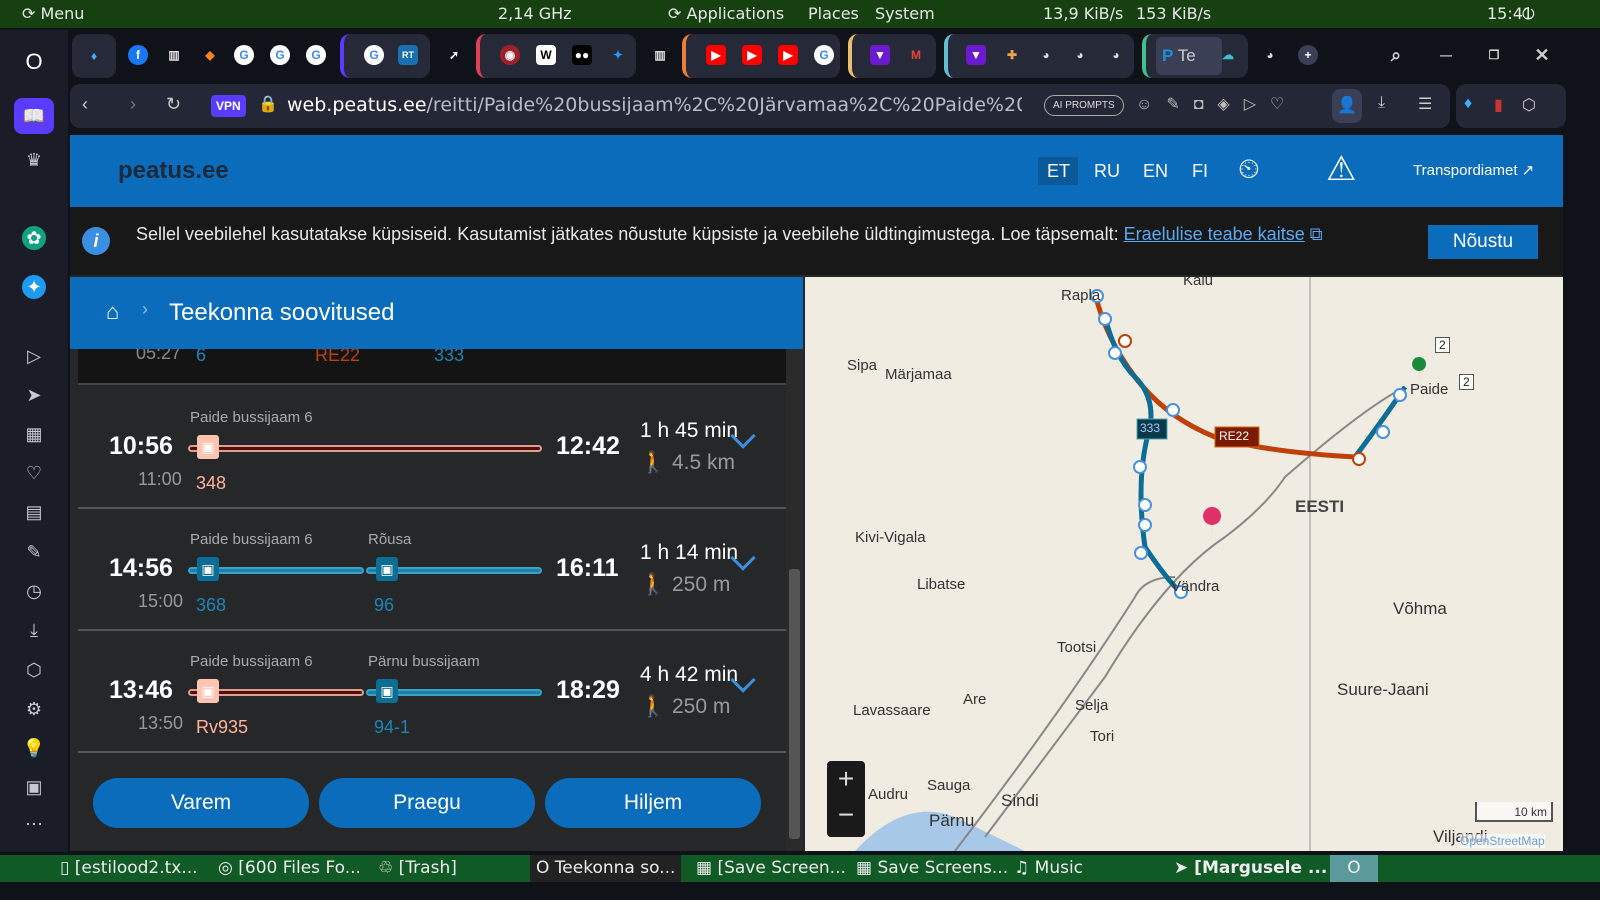  Describe the element at coordinates (1341, 169) in the screenshot. I see `warning-icon: ⚠` at that location.